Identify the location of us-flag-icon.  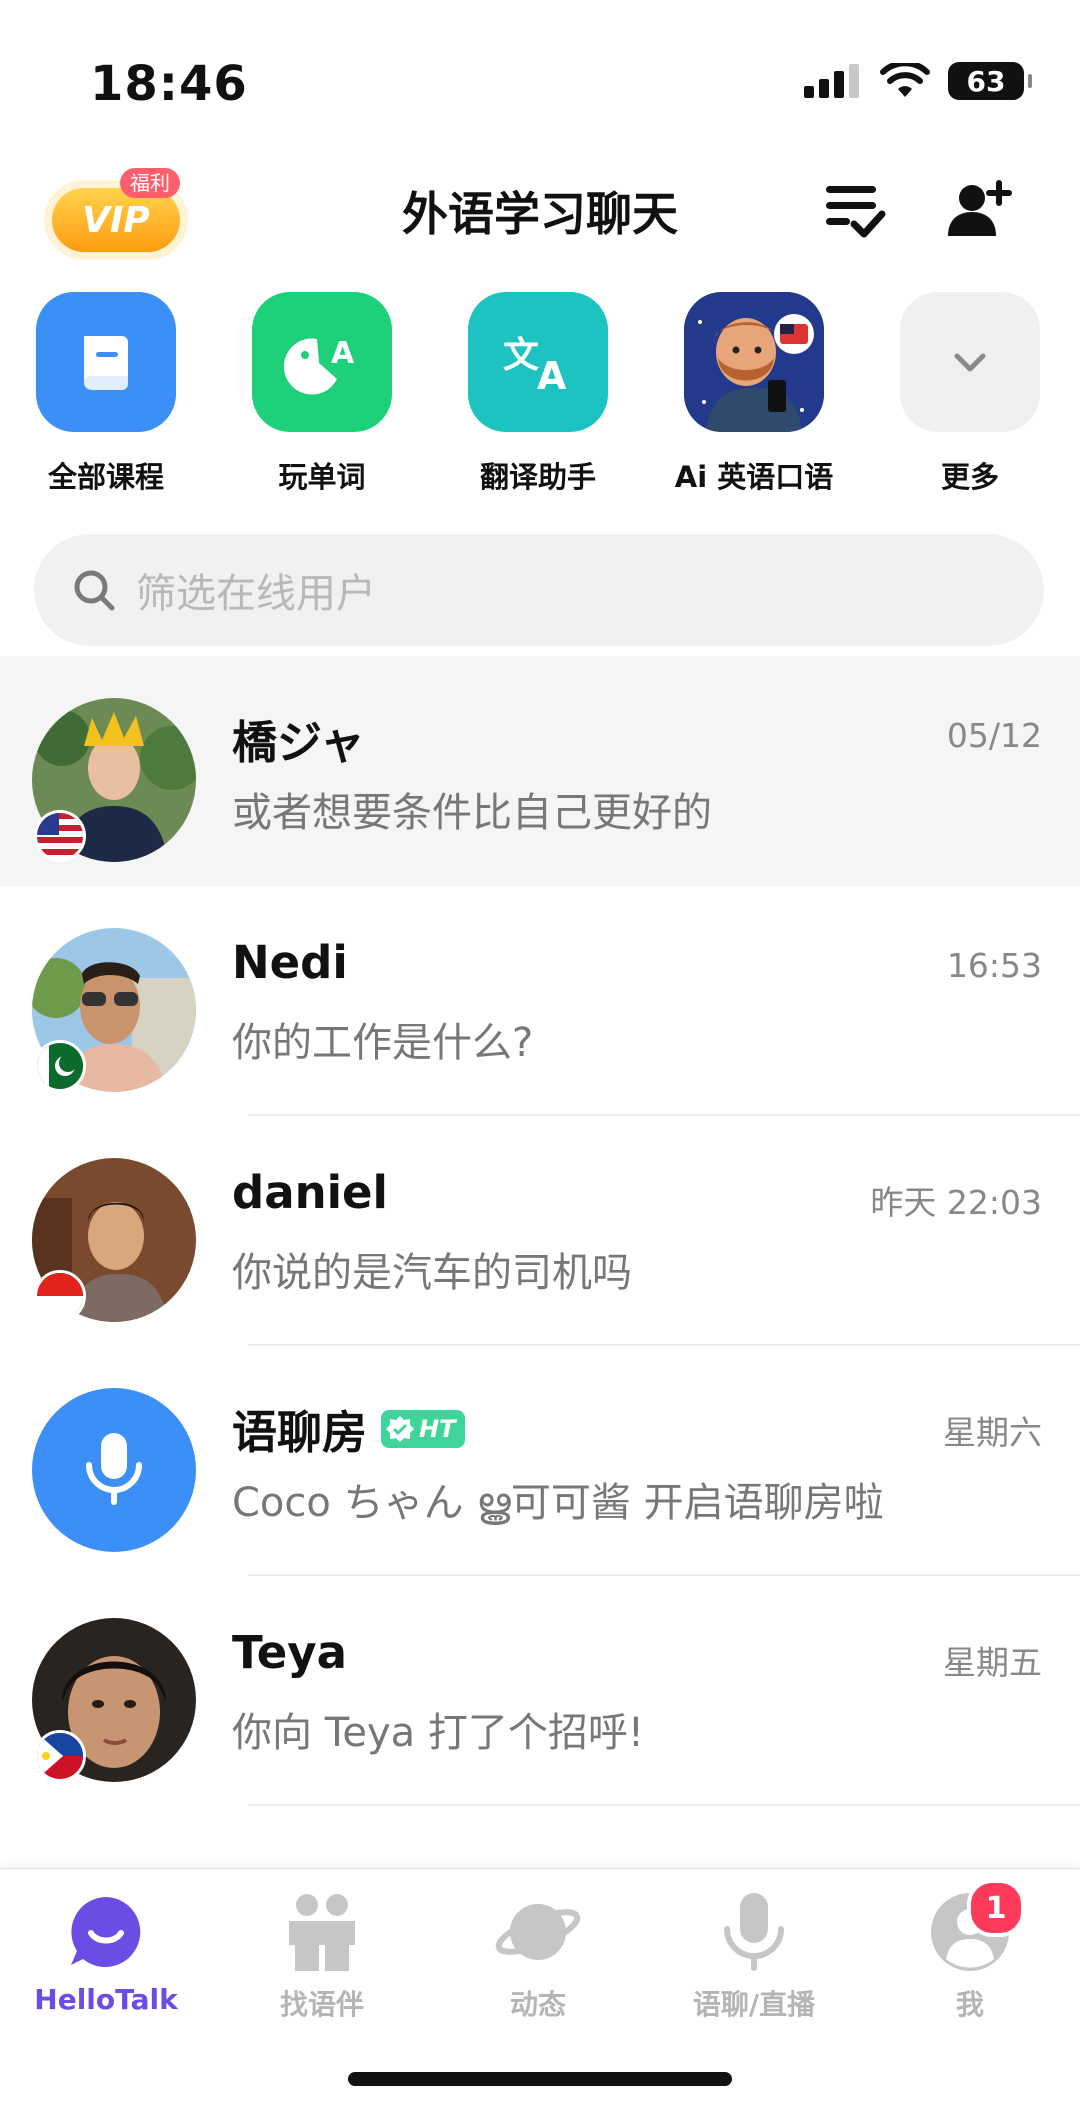
(60, 836).